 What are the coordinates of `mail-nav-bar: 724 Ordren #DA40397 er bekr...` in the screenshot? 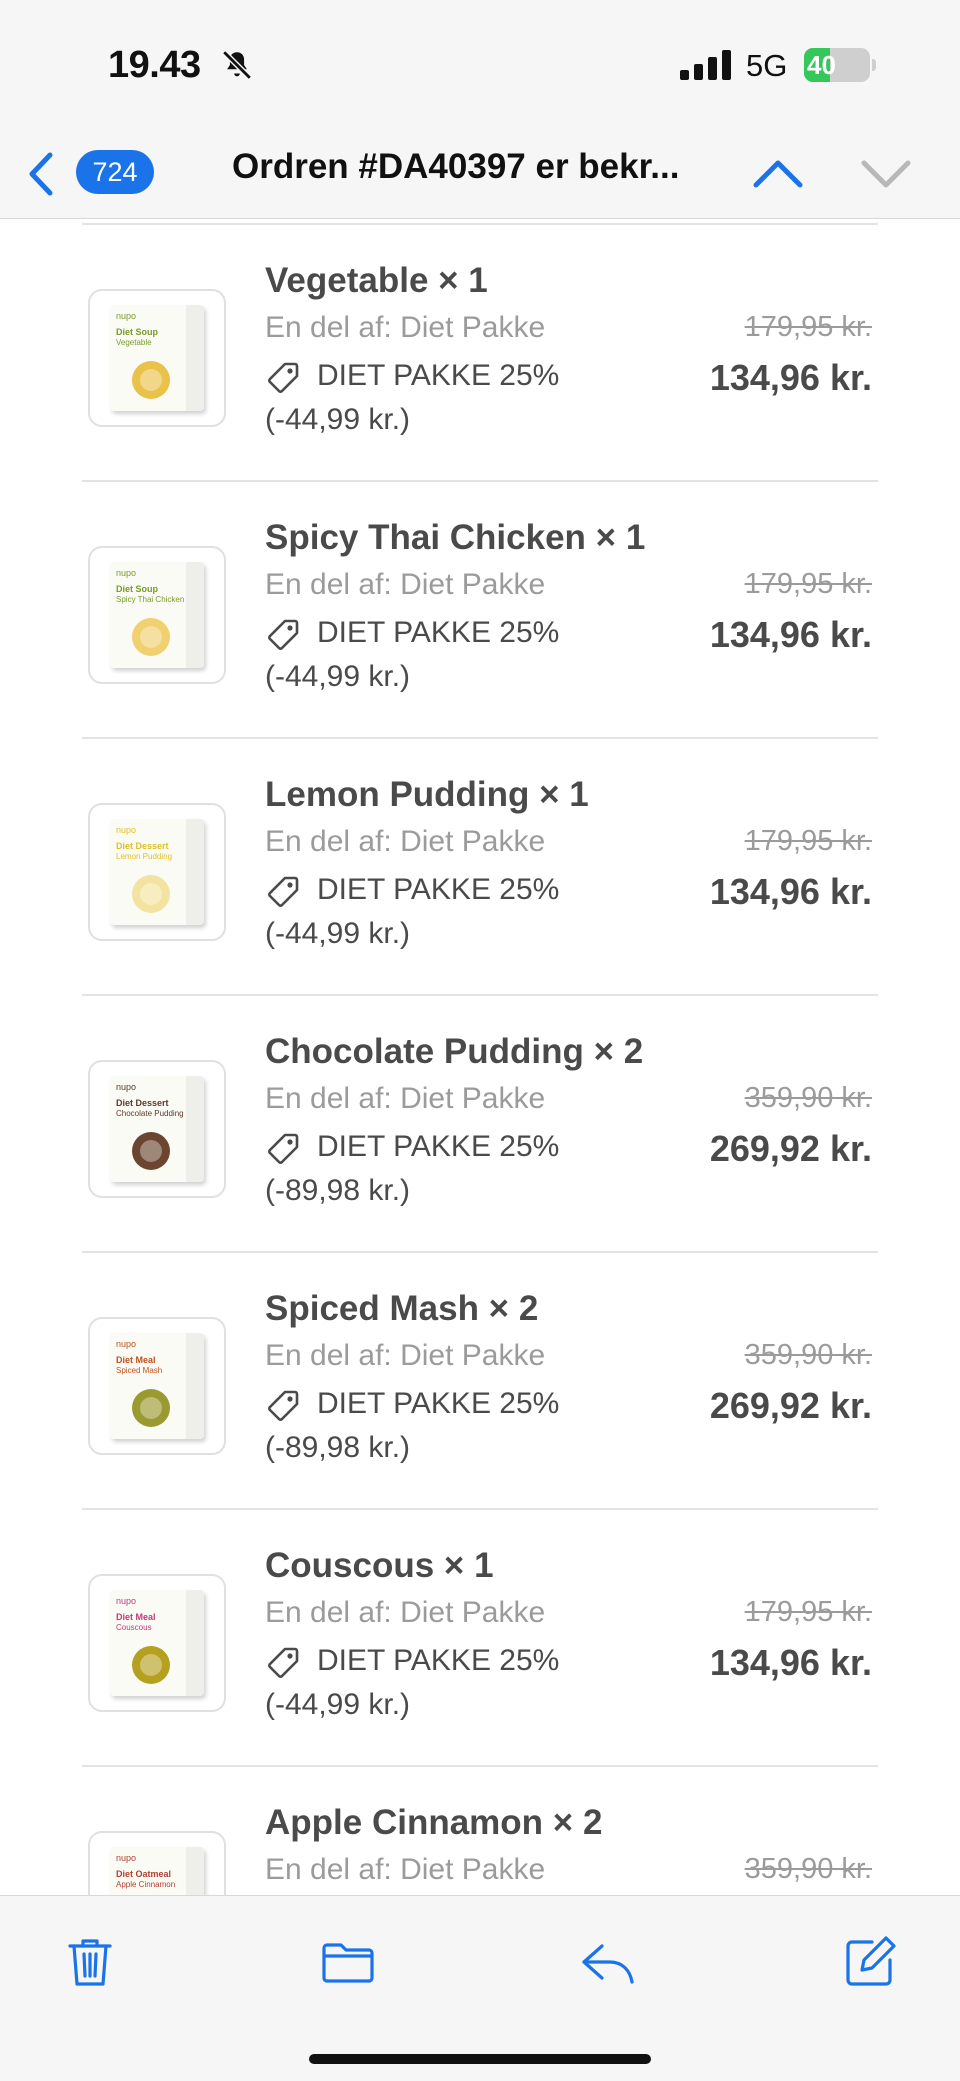 It's located at (480, 177).